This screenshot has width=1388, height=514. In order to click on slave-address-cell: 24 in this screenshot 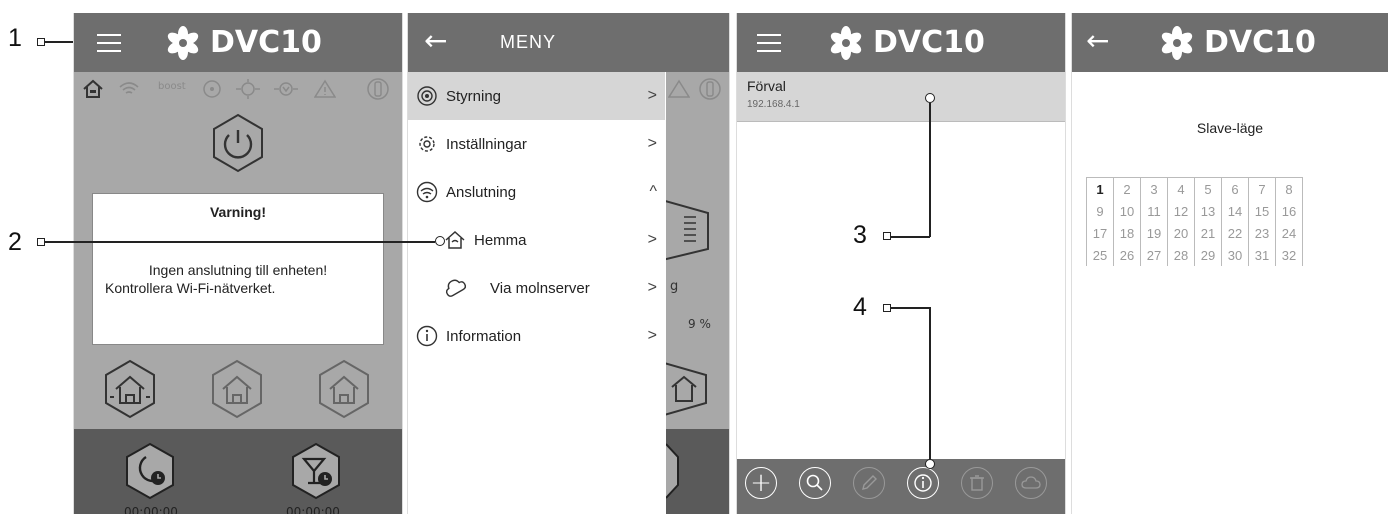, I will do `click(1289, 233)`.